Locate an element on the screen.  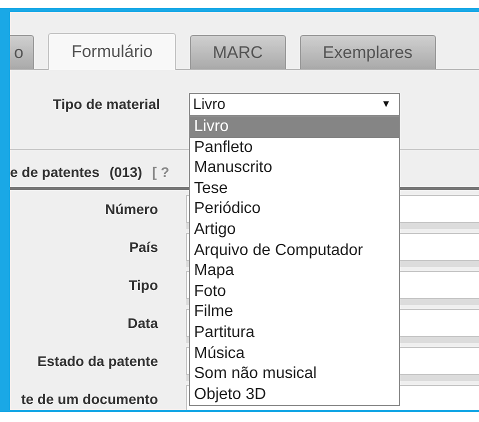
field-label: Tipo is located at coordinates (143, 285).